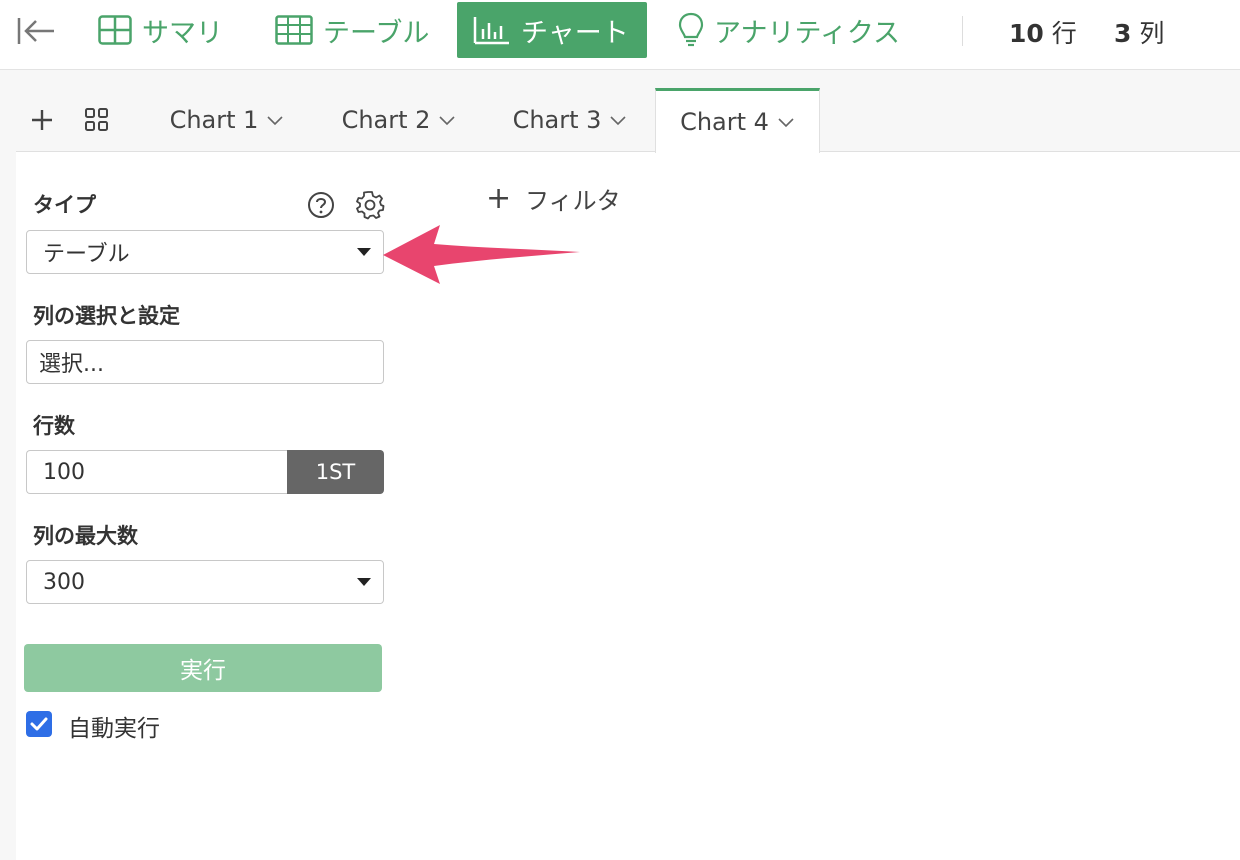 The width and height of the screenshot is (1240, 860). Describe the element at coordinates (1123, 33) in the screenshot. I see `column-count-value: 3` at that location.